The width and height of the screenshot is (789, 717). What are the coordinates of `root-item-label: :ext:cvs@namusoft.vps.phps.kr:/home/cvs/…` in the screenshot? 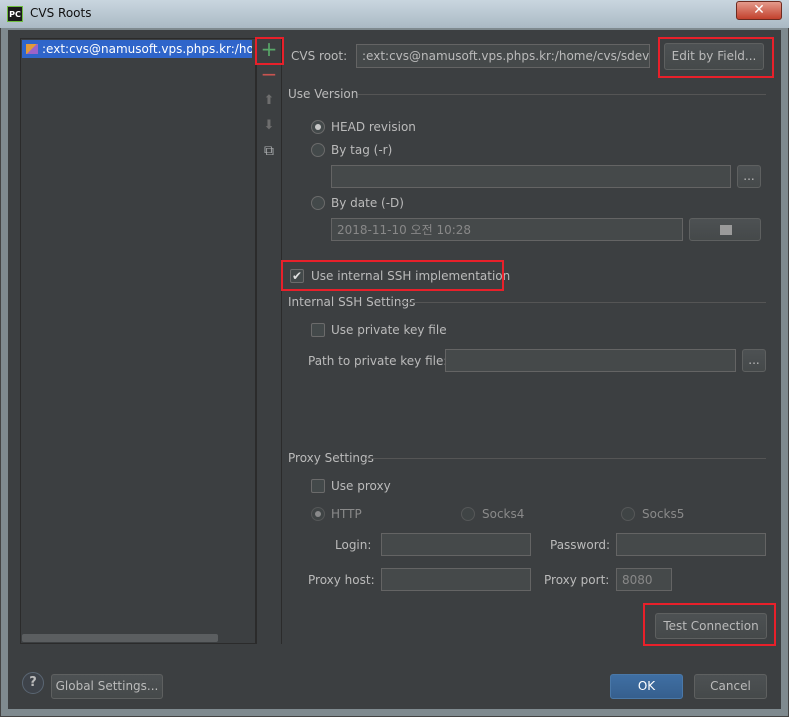 It's located at (147, 49).